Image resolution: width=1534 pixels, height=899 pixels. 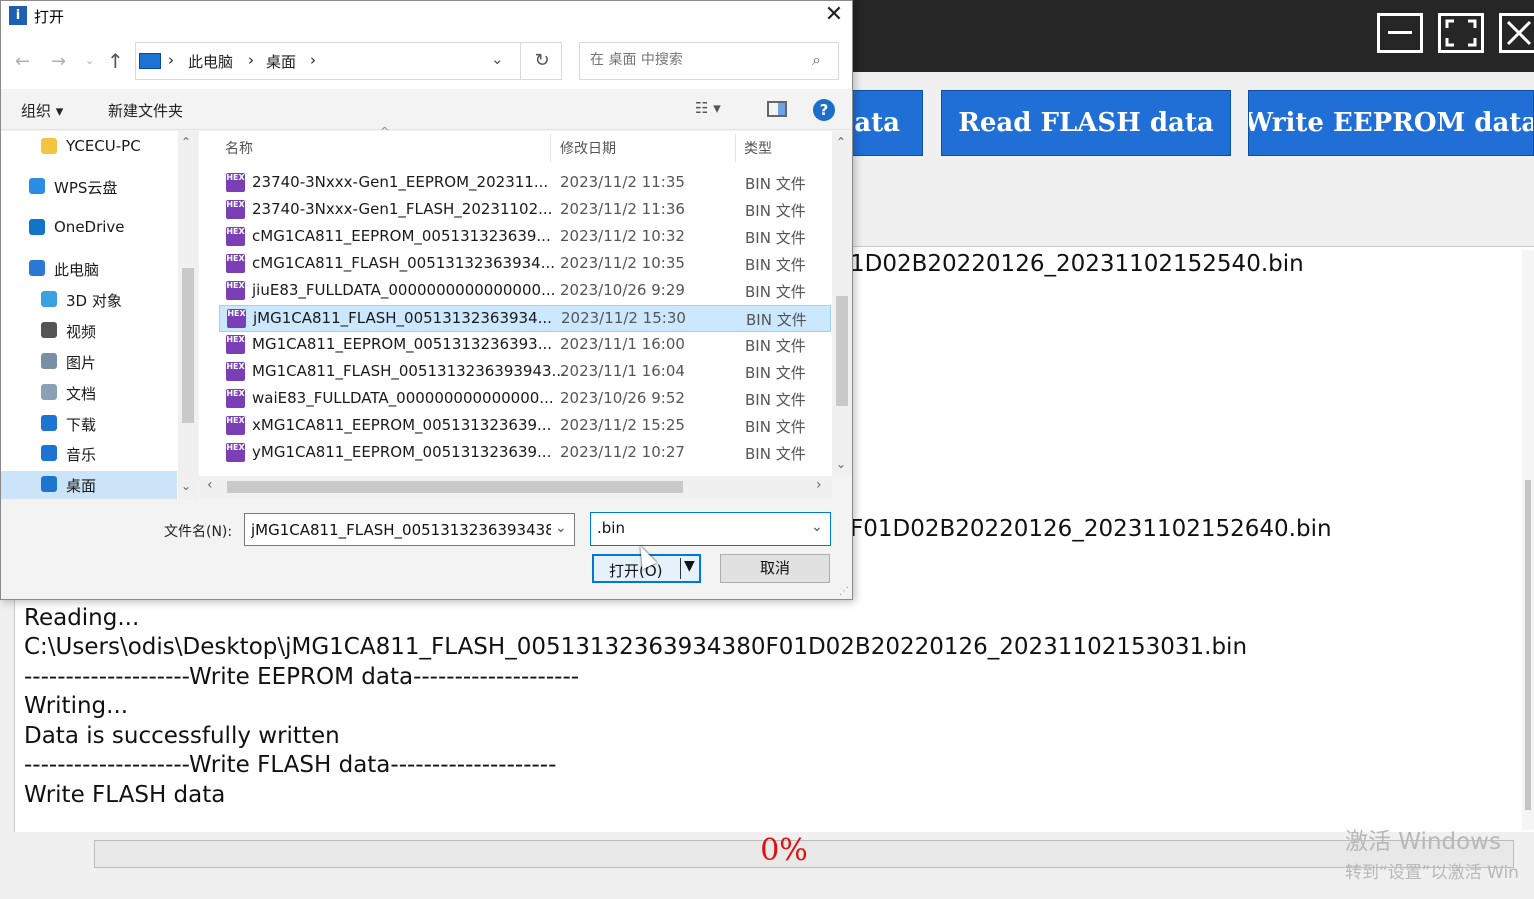 I want to click on back-arrow-icon: ←, so click(x=22, y=61).